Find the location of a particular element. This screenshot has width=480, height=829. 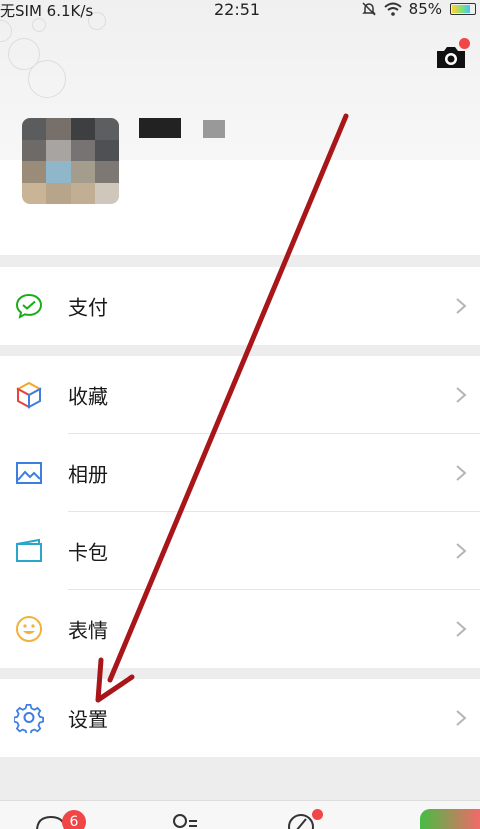

wifi-icon is located at coordinates (392, 9).